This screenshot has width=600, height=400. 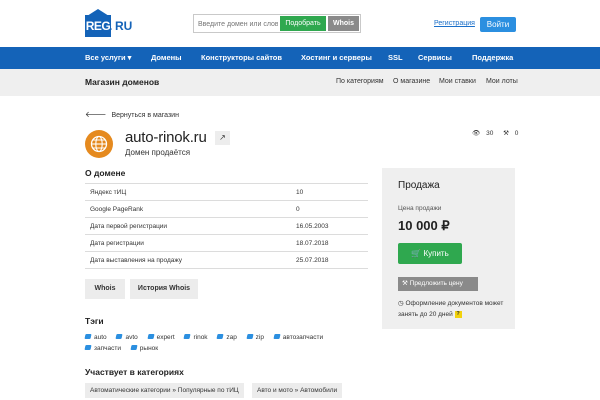 I want to click on table-row: Яндекс тИЦ 10, so click(x=226, y=192).